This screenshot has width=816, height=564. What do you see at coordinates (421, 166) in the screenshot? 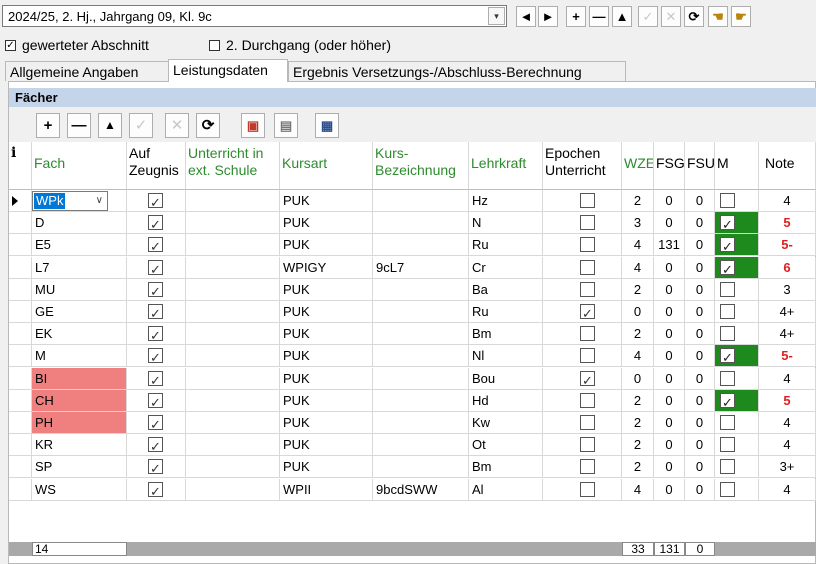
I see `header-kurs-bezeichnung: Kurs-Bezeichnung` at bounding box center [421, 166].